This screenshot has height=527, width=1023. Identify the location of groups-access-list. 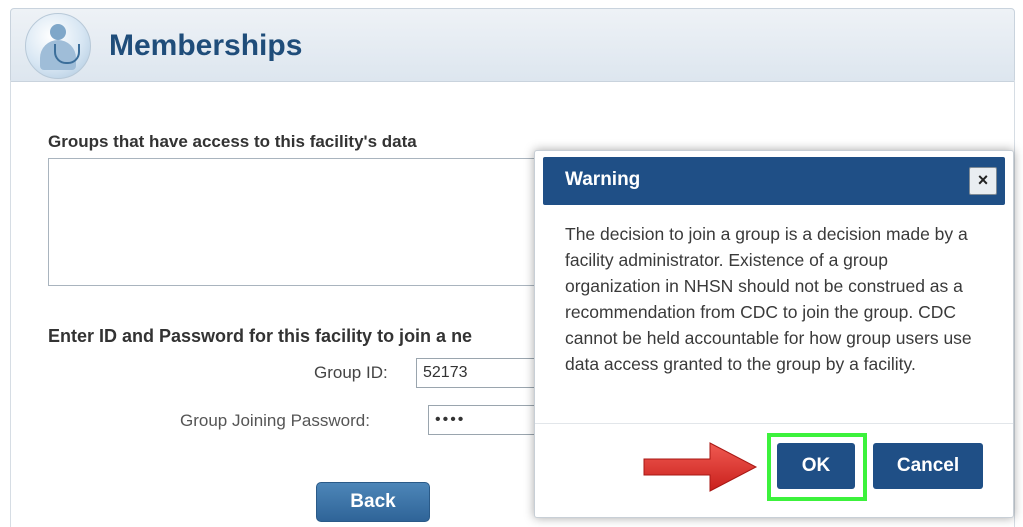
(299, 222).